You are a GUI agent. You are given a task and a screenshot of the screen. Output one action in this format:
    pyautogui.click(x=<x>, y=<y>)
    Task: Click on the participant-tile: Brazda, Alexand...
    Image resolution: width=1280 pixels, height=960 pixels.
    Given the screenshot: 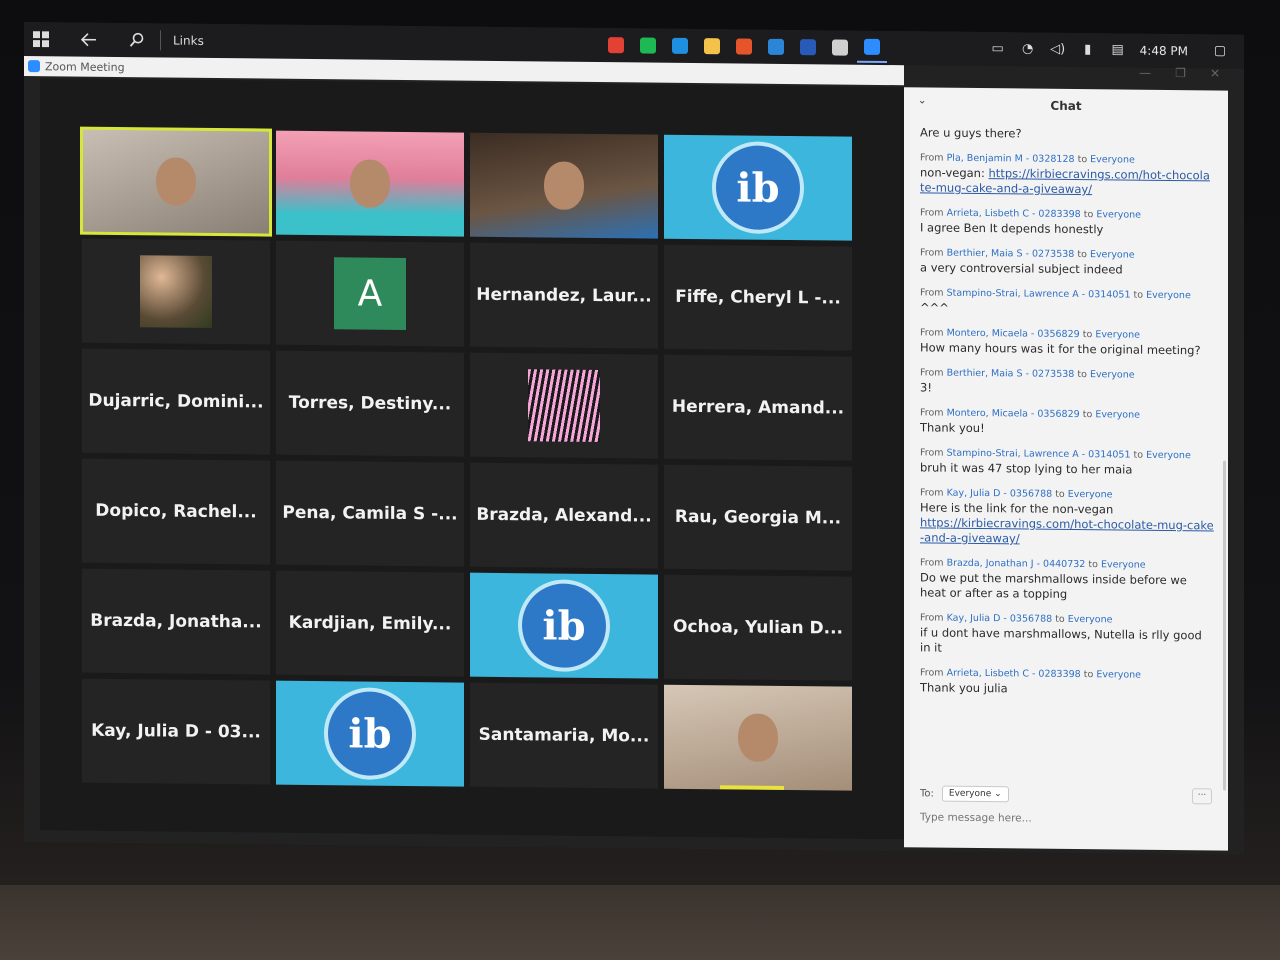 What is the action you would take?
    pyautogui.click(x=564, y=515)
    